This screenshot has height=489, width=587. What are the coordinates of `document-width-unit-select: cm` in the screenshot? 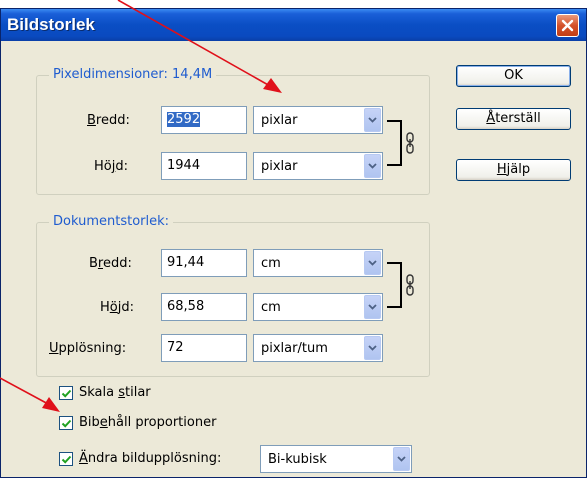 It's located at (318, 263).